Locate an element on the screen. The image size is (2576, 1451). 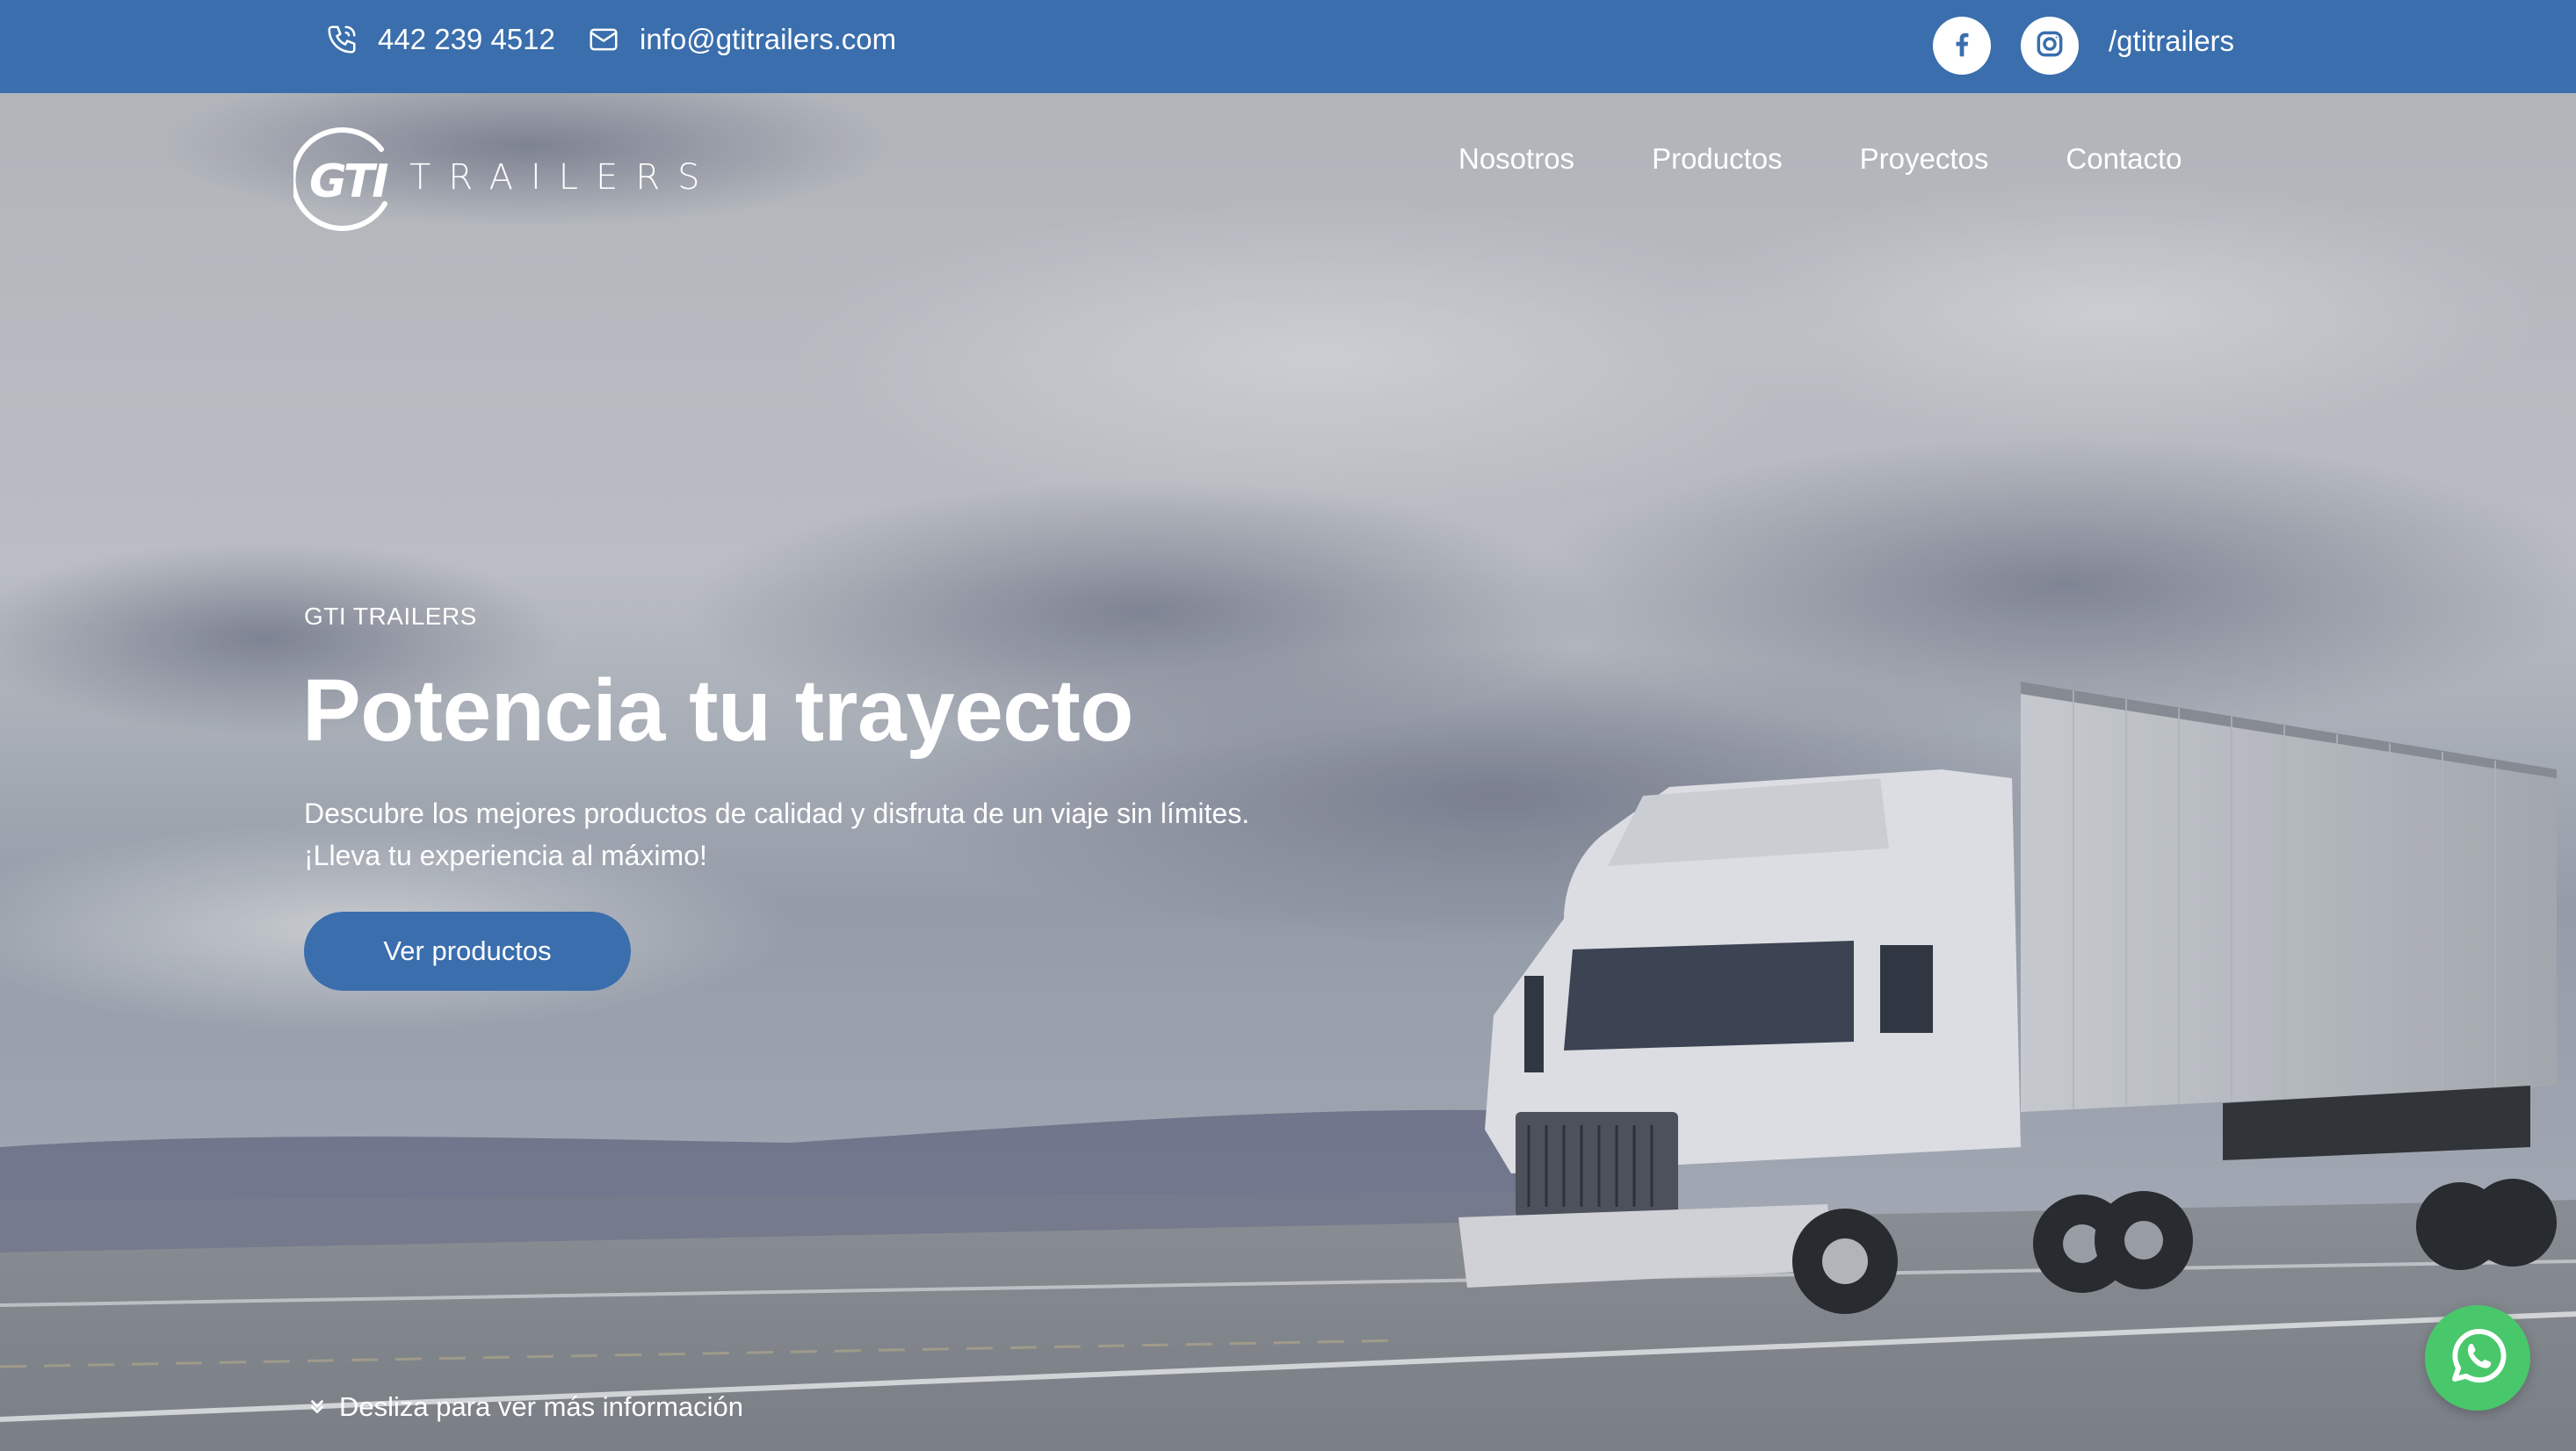
social-handle: /gtitrailers is located at coordinates (2171, 41).